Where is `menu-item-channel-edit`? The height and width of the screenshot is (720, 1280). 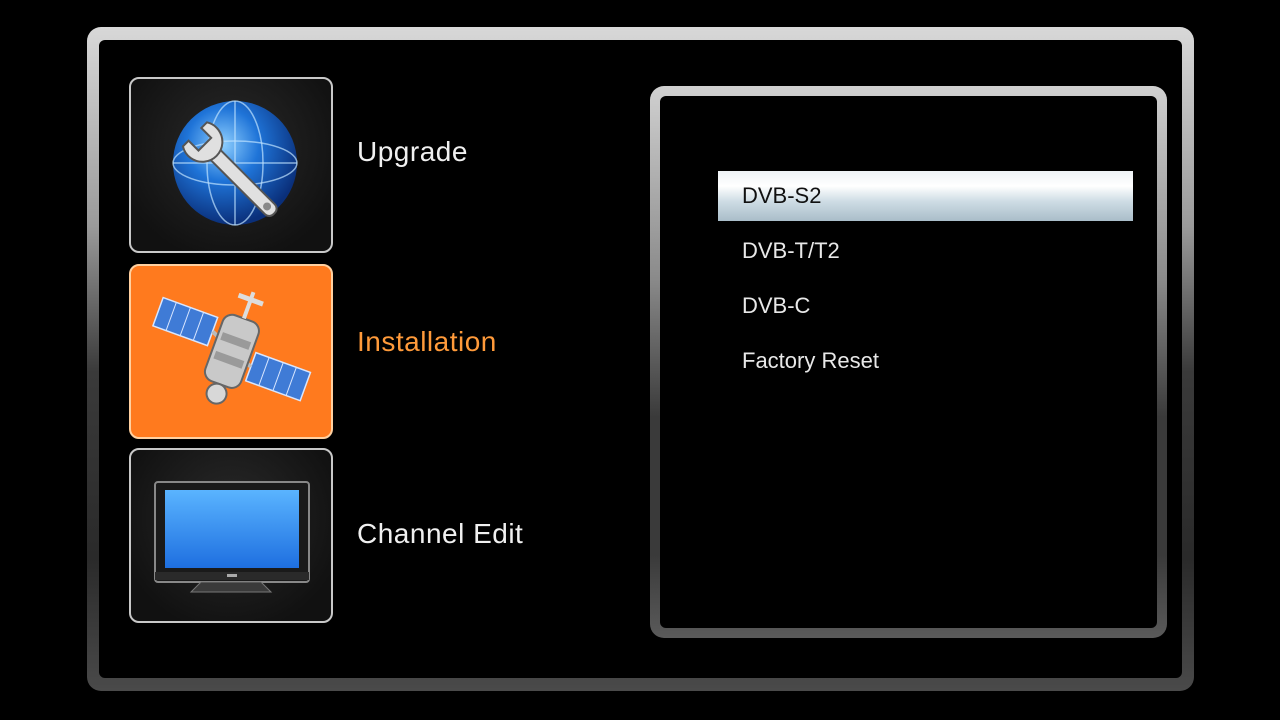
menu-item-channel-edit is located at coordinates (231, 535).